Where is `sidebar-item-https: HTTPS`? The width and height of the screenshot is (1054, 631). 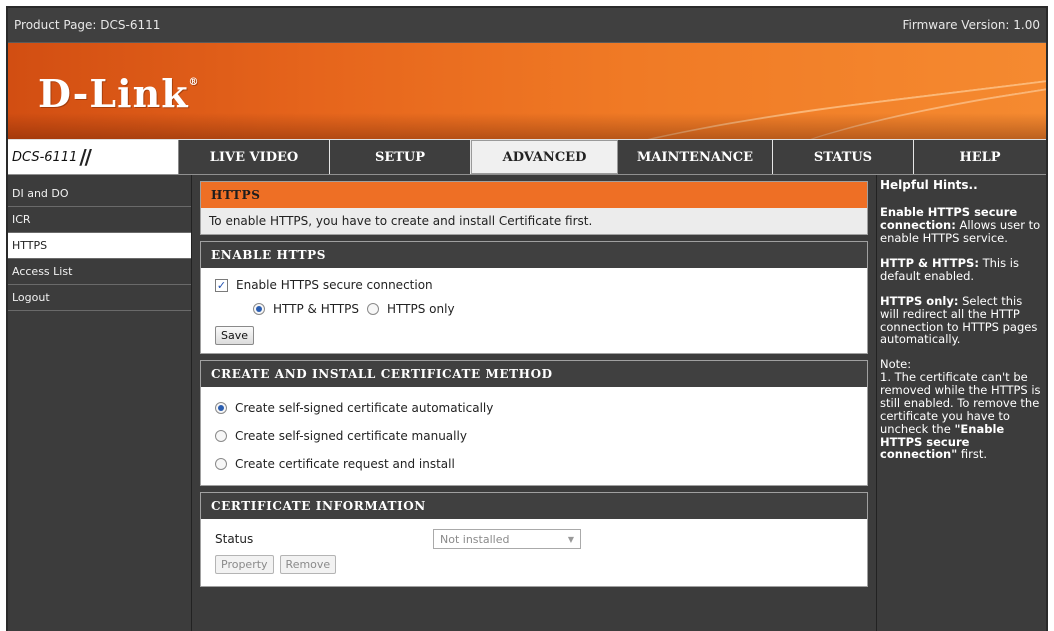
sidebar-item-https: HTTPS is located at coordinates (99, 246).